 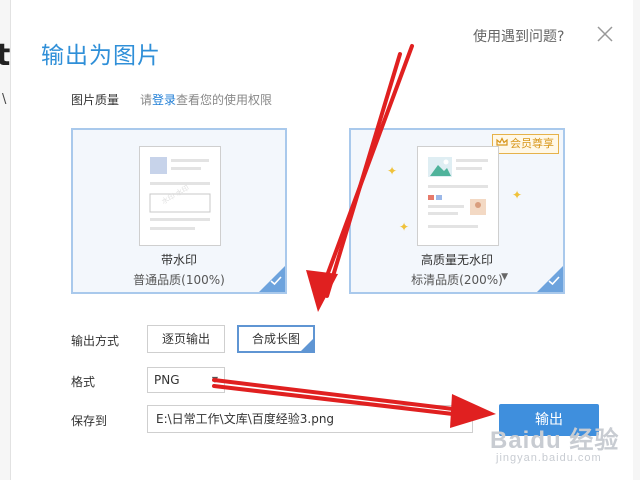 I want to click on format-select: PNG ▼, so click(x=186, y=380).